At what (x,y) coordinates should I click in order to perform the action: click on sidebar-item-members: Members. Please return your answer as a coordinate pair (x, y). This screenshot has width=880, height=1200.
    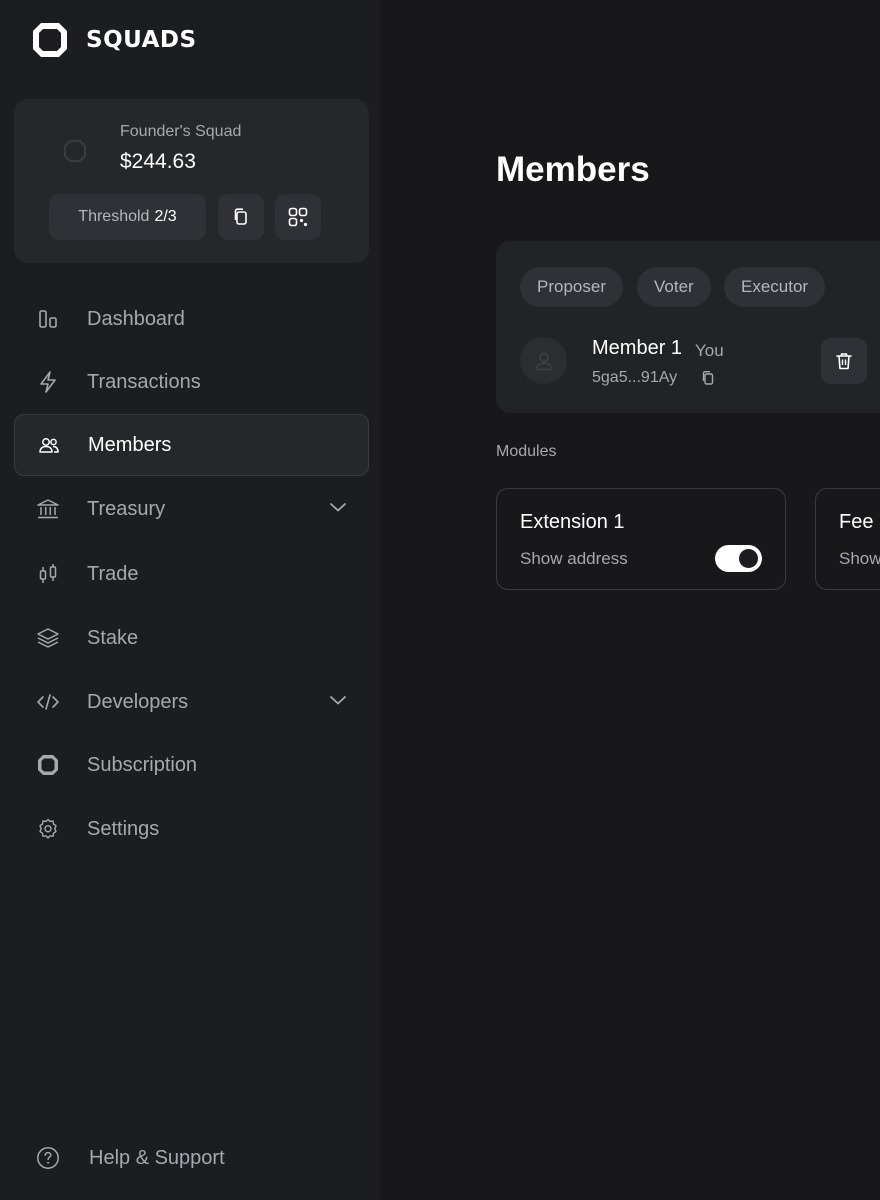
    Looking at the image, I should click on (191, 445).